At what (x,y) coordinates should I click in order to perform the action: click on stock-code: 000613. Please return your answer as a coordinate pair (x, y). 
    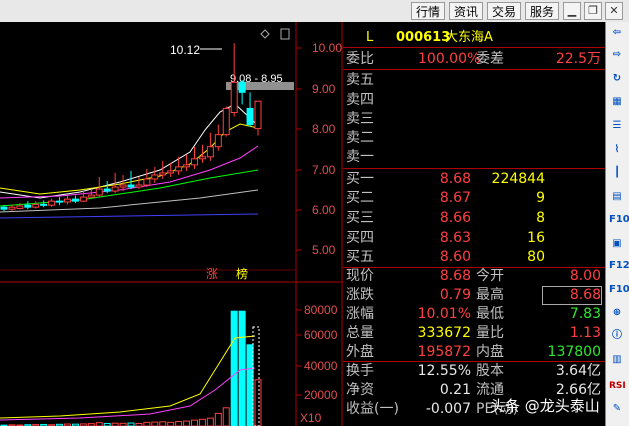
    Looking at the image, I should click on (423, 37).